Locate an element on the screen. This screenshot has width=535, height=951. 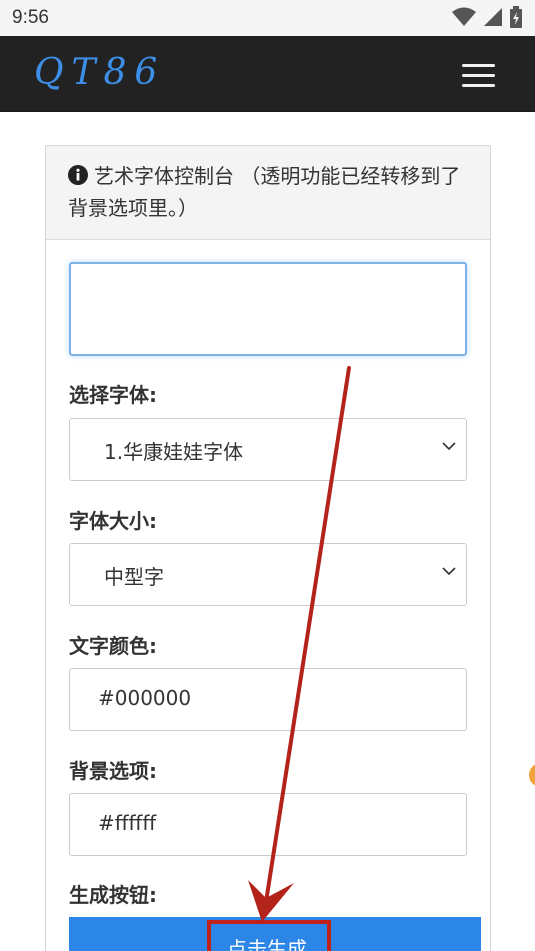
font-size-select: 中型字 is located at coordinates (268, 574).